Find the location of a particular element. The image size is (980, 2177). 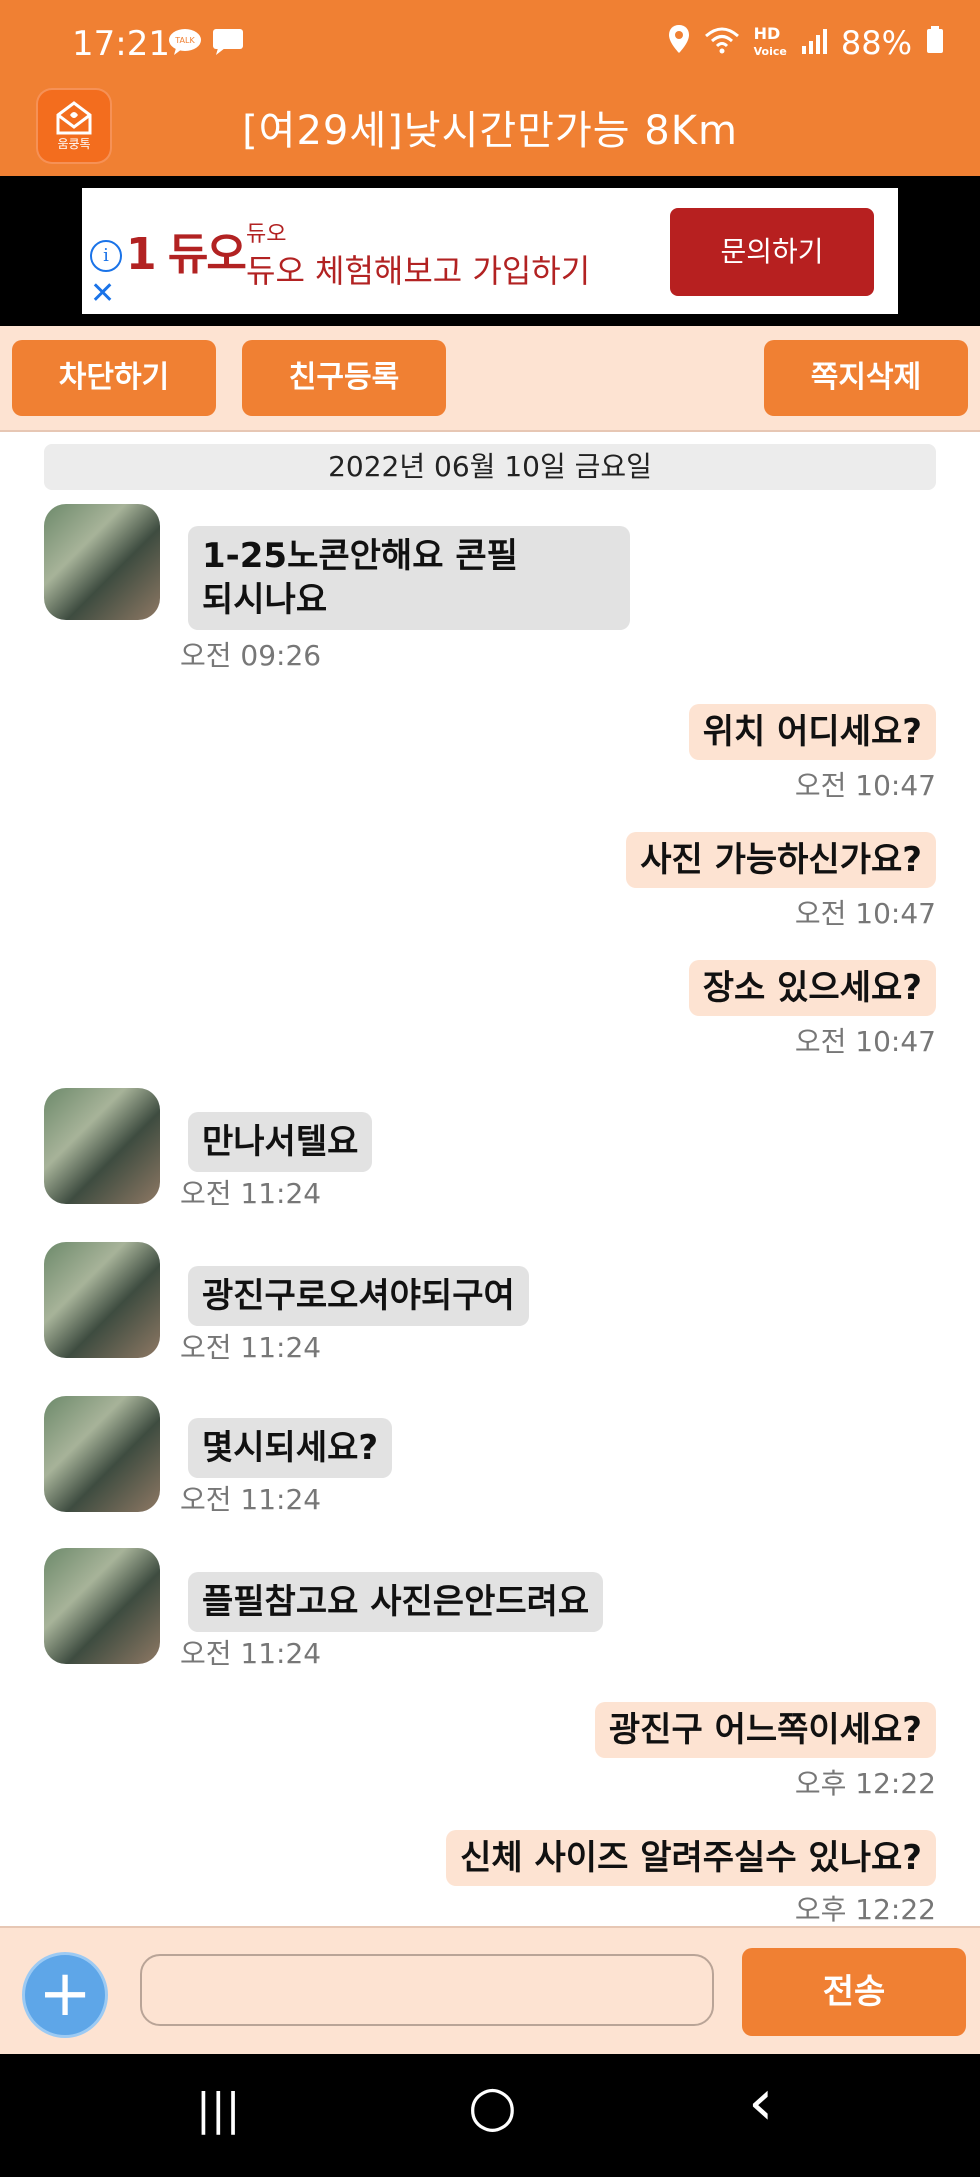

ad-headline: 듀오 체험해보고 가입하기 is located at coordinates (418, 271).